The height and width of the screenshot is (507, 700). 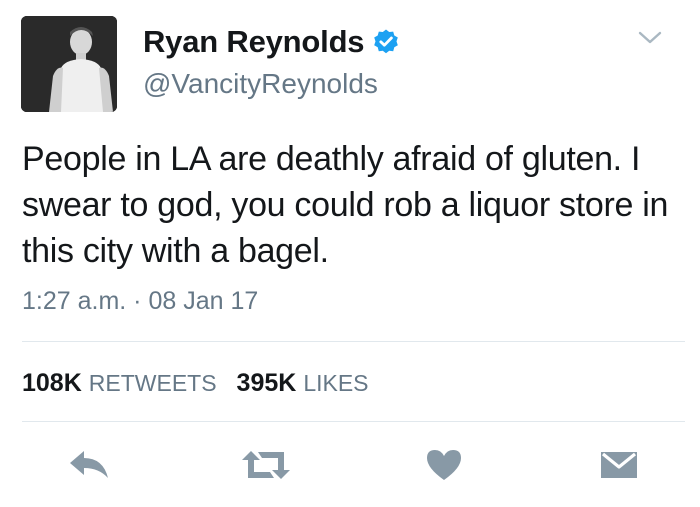 I want to click on avatar, so click(x=69, y=64).